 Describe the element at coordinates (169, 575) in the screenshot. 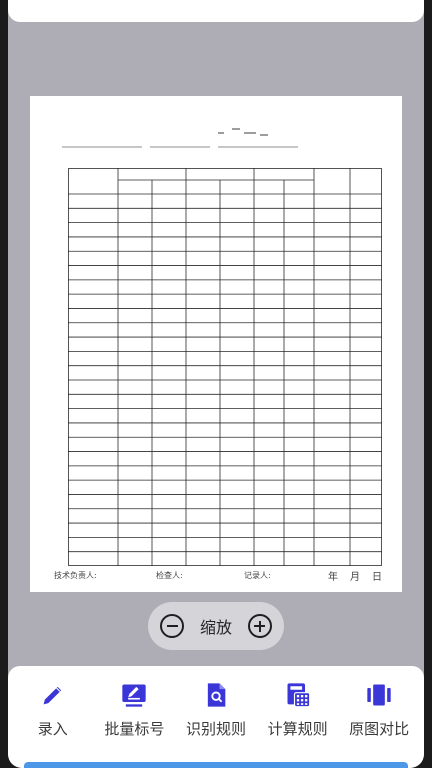

I see `sign-inspector: 检查人:` at that location.